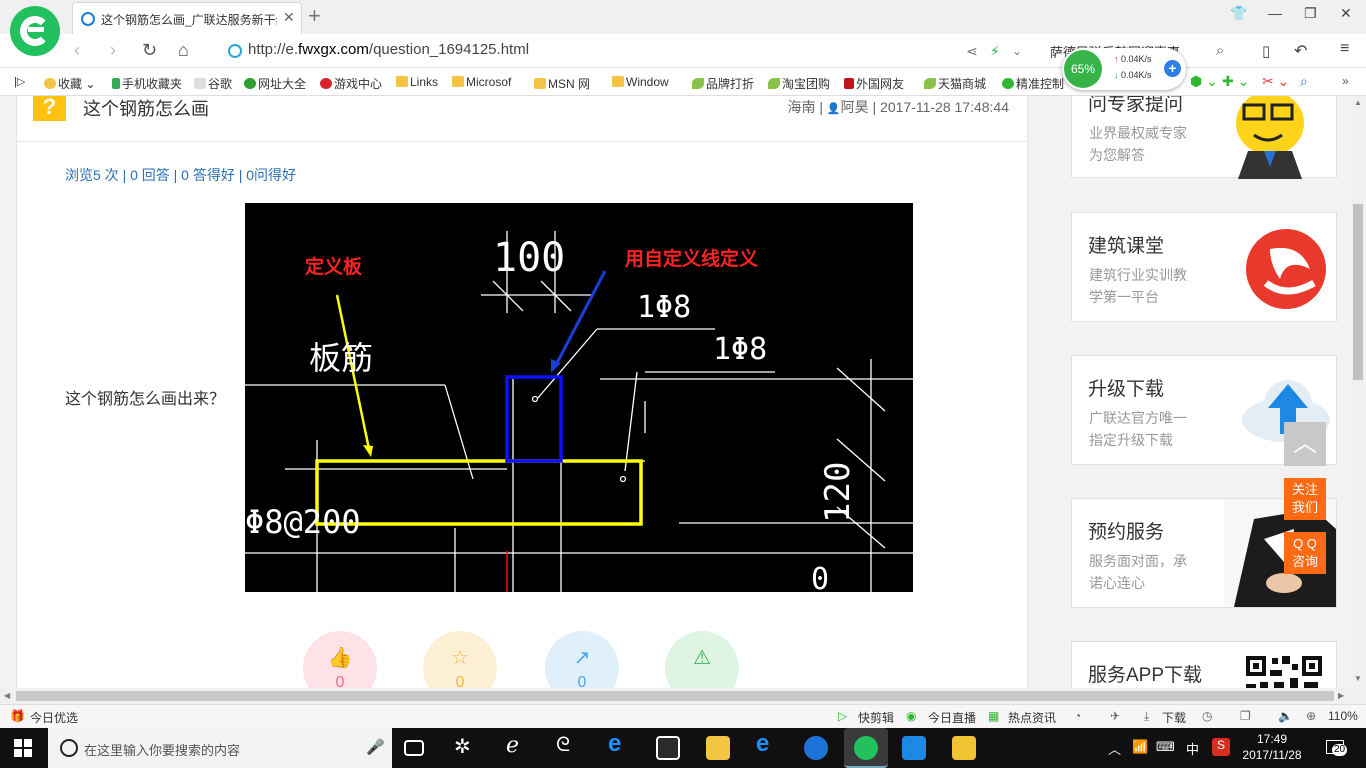 The image size is (1366, 768). I want to click on hot-news-link: 热点资讯, so click(1032, 717).